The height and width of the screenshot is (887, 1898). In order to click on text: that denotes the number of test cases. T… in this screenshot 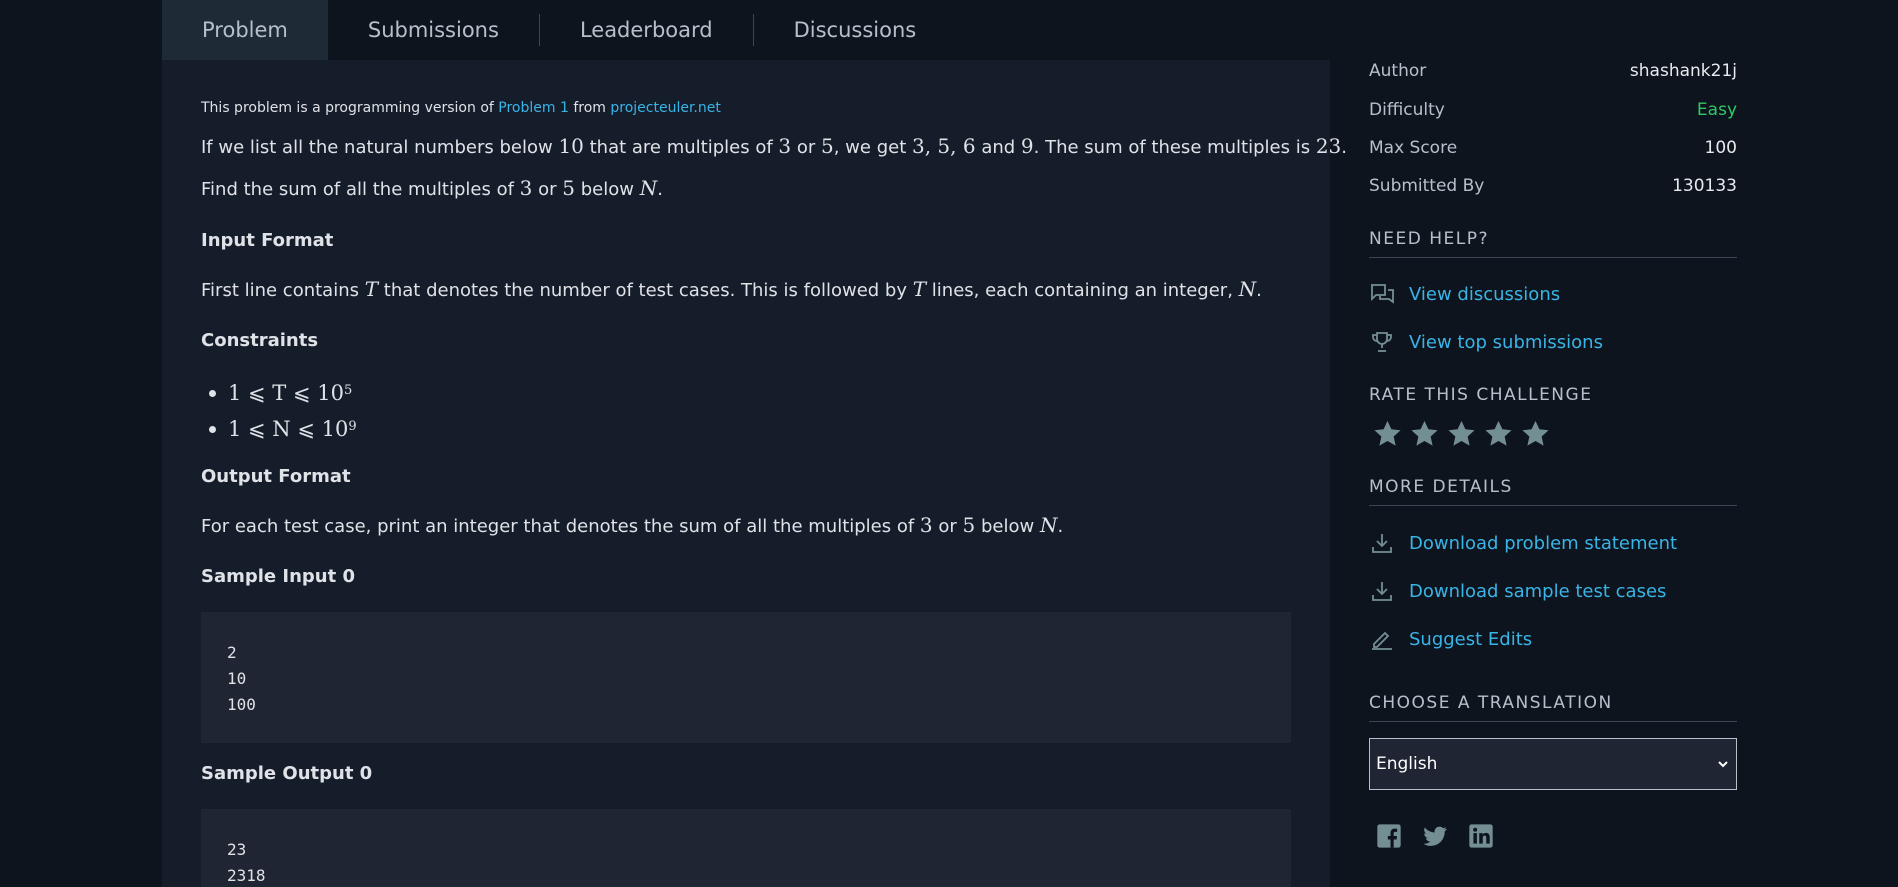, I will do `click(645, 290)`.